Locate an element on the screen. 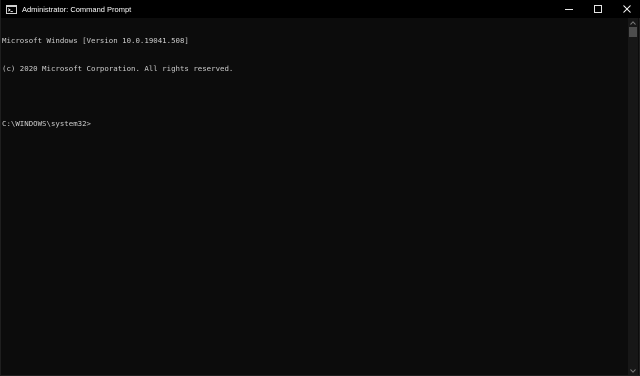 The height and width of the screenshot is (376, 640). scroll-up-arrow is located at coordinates (633, 22).